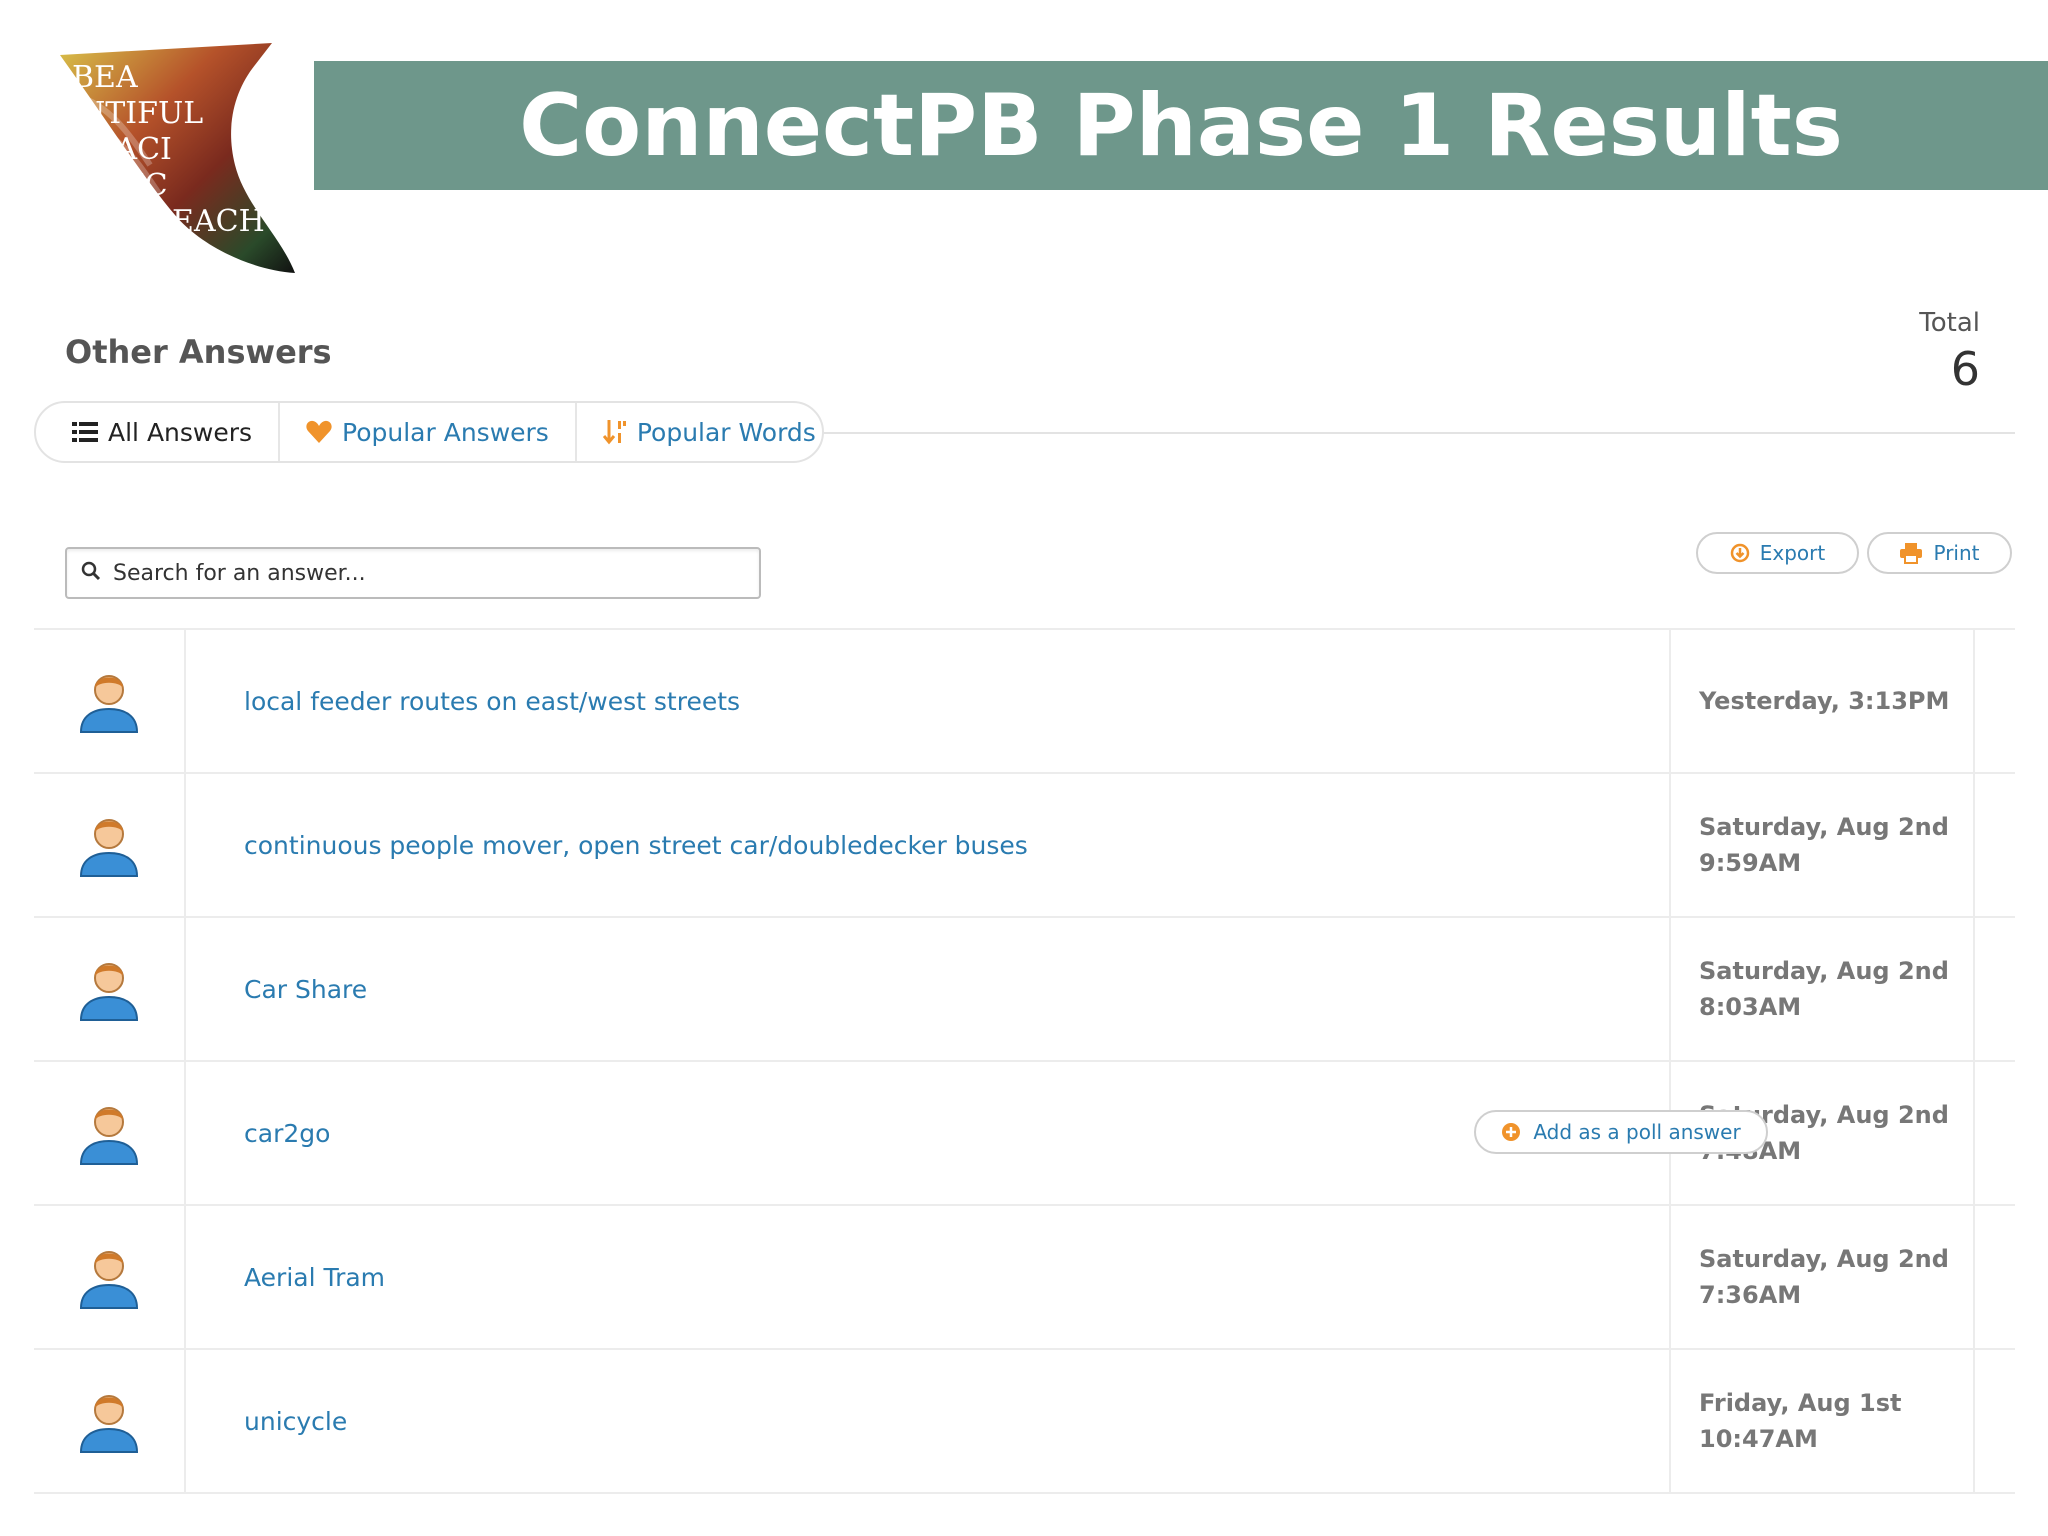 The image size is (2048, 1536). What do you see at coordinates (1750, 1295) in the screenshot?
I see `answer-date-line2: 7:36AM` at bounding box center [1750, 1295].